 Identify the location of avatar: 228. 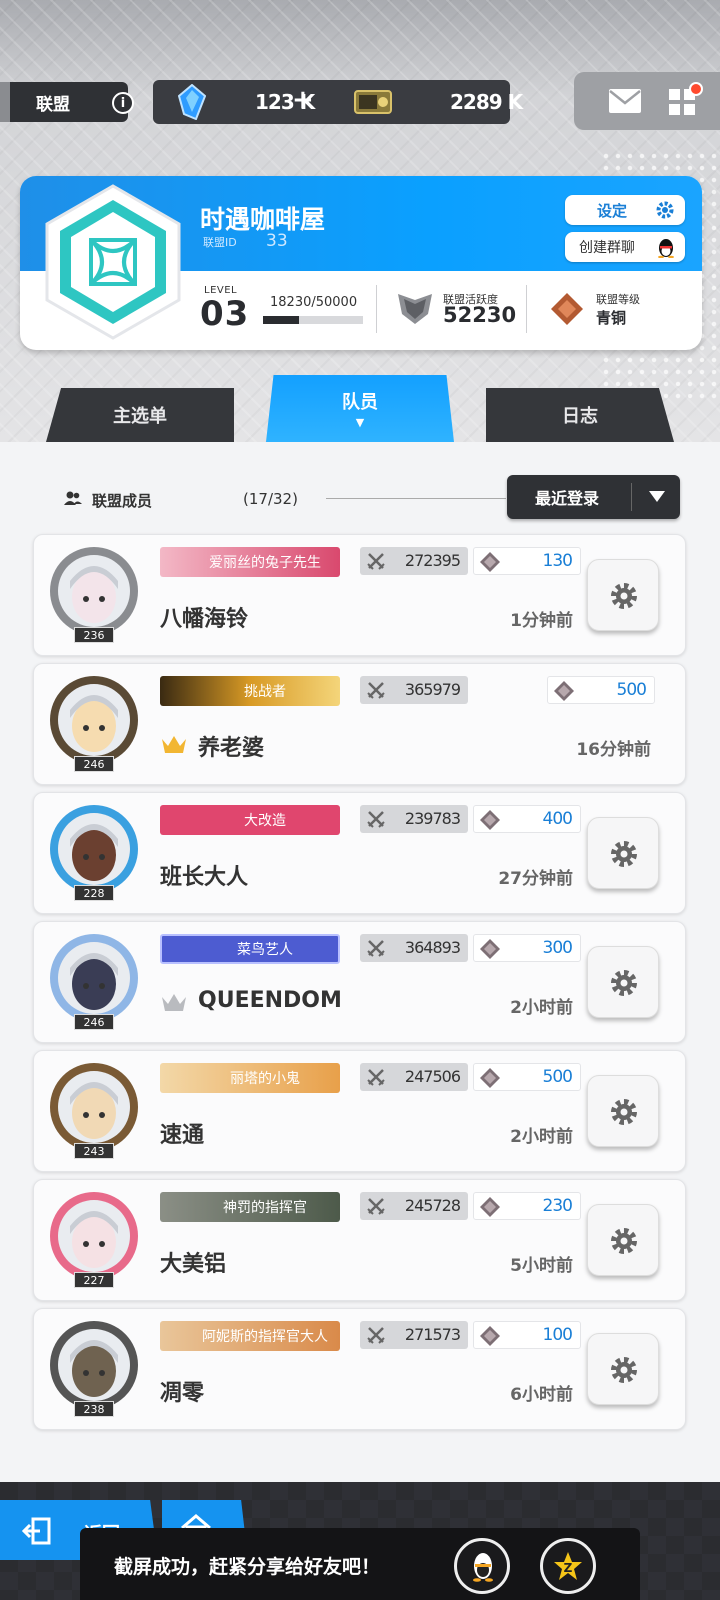
(94, 852).